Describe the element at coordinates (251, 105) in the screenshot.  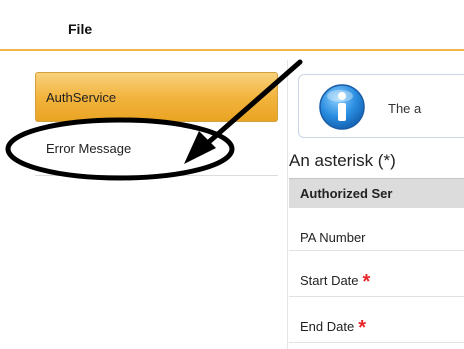
I see `annotation-arrow-line` at that location.